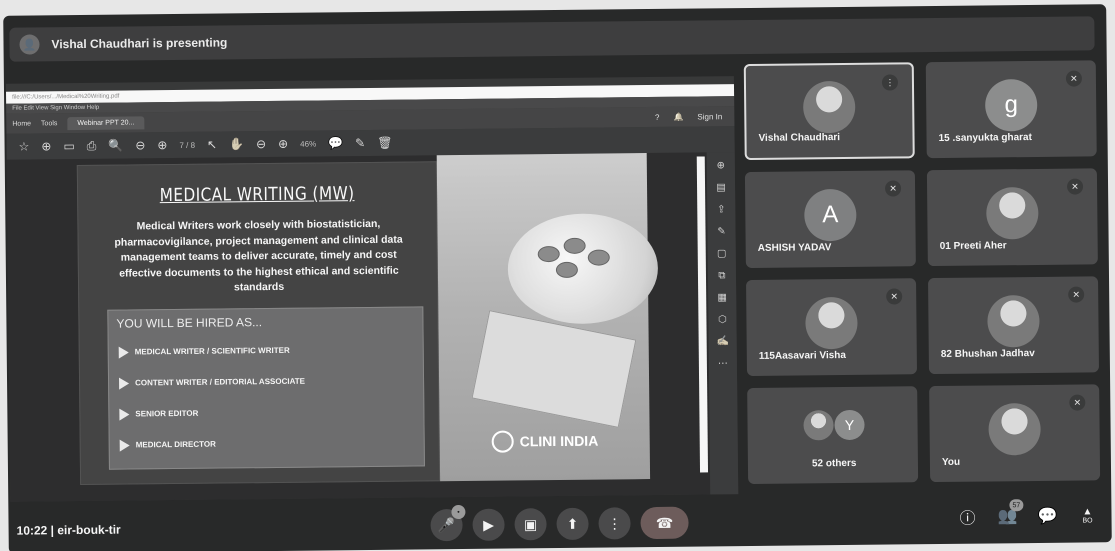 The image size is (1115, 551). What do you see at coordinates (336, 143) in the screenshot?
I see `comment-icon: 💬` at bounding box center [336, 143].